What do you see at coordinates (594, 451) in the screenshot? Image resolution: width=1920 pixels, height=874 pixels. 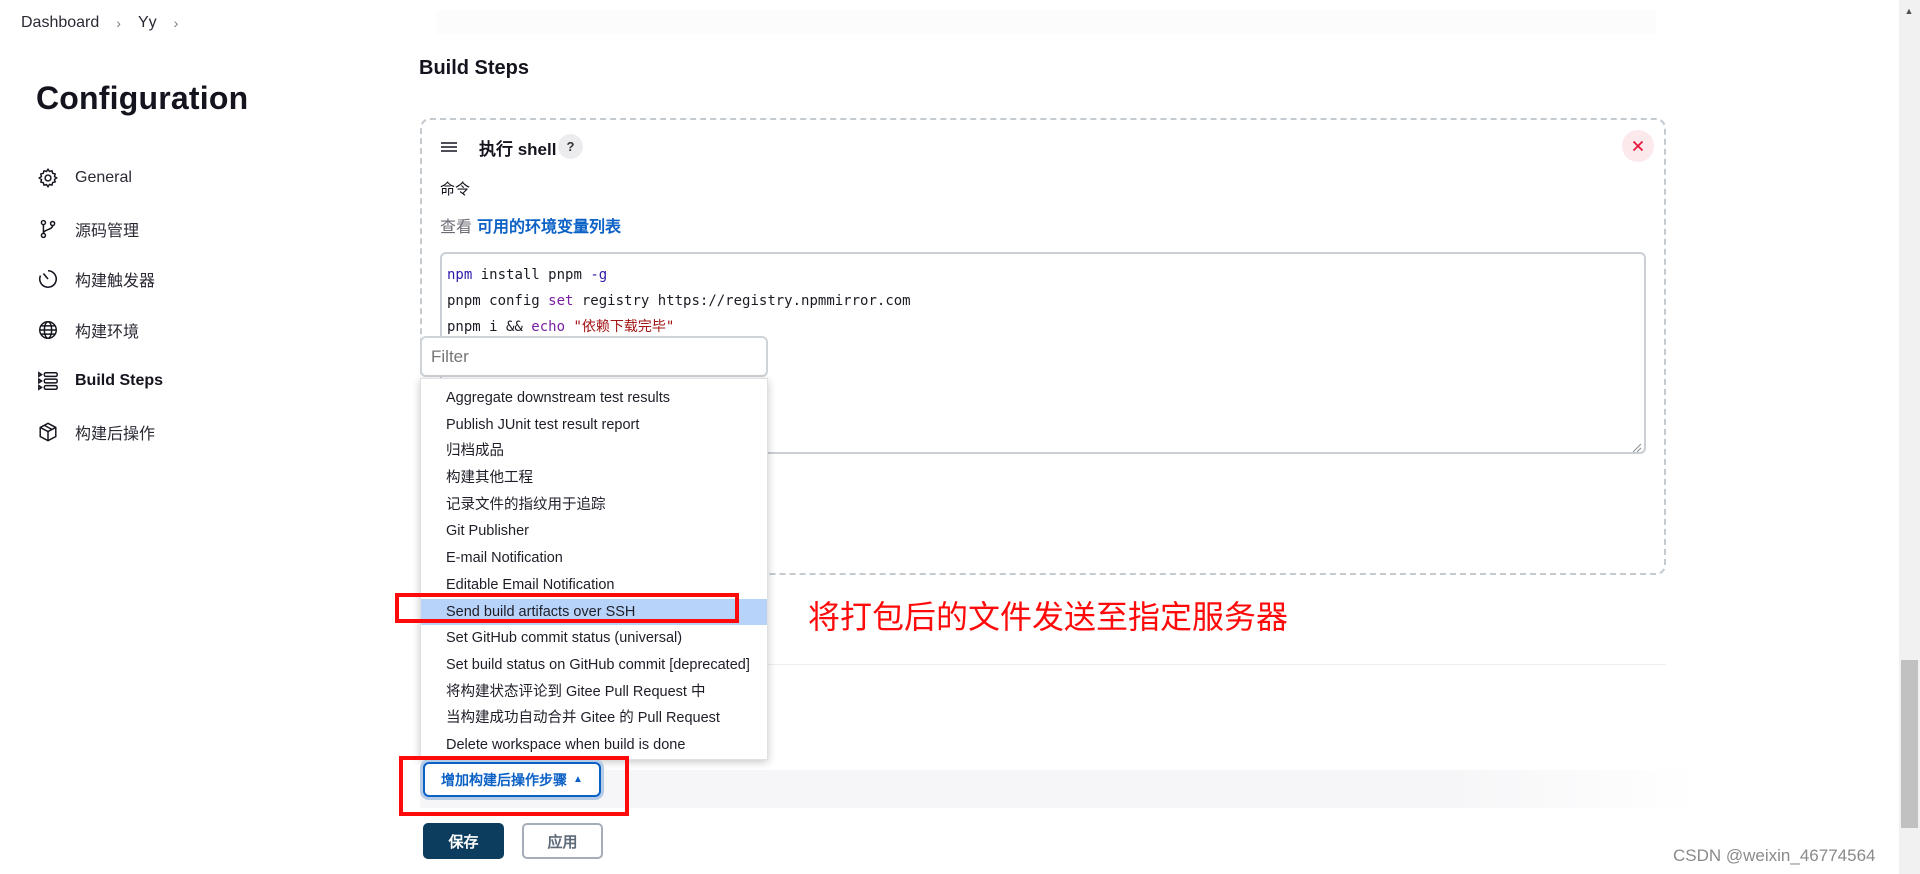 I see `menu-item: 归档成品` at bounding box center [594, 451].